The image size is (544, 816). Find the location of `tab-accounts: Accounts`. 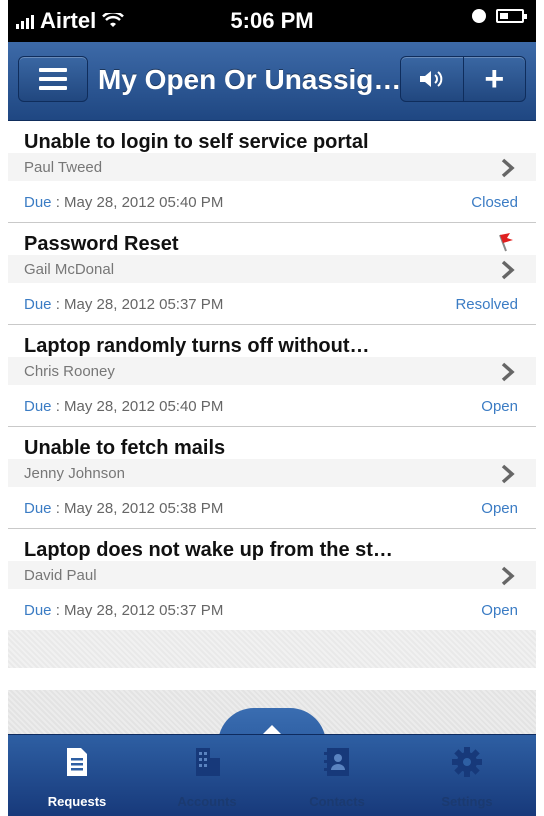

tab-accounts: Accounts is located at coordinates (207, 780).